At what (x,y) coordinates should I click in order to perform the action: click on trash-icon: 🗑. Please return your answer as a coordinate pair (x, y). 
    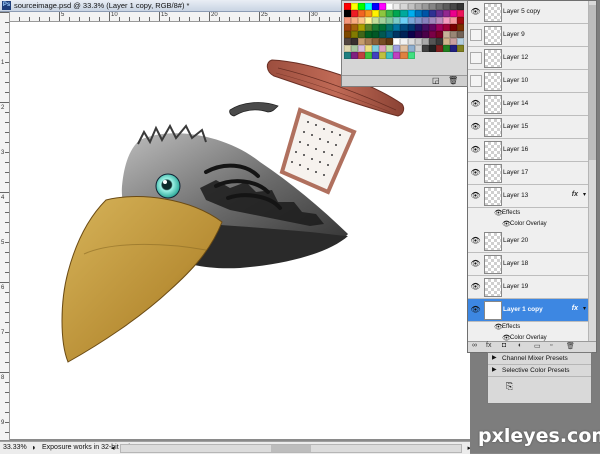
    Looking at the image, I should click on (453, 80).